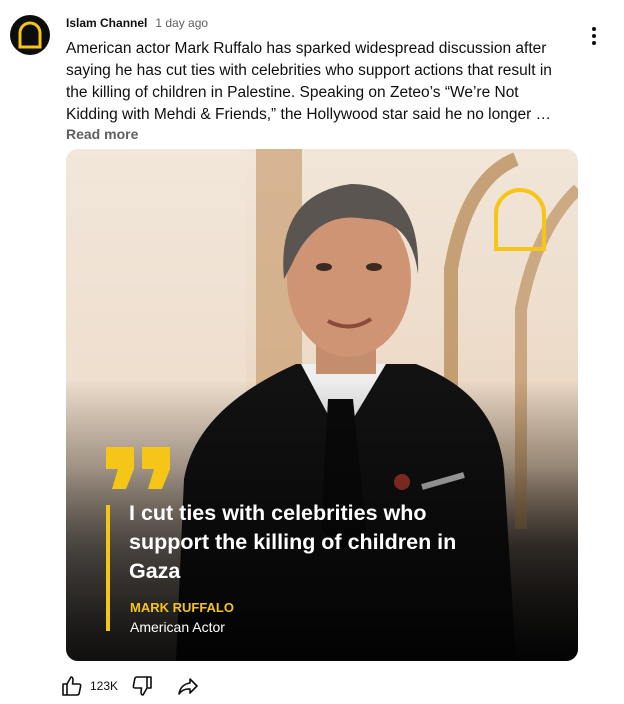 Image resolution: width=624 pixels, height=704 pixels. Describe the element at coordinates (106, 23) in the screenshot. I see `channel-name: Islam Channel` at that location.